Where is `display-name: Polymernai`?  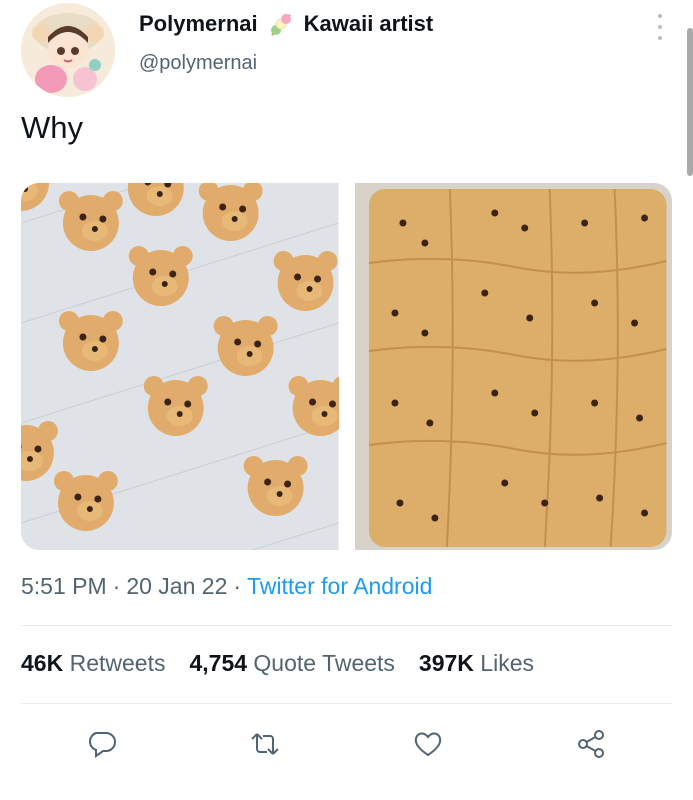
display-name: Polymernai is located at coordinates (198, 24).